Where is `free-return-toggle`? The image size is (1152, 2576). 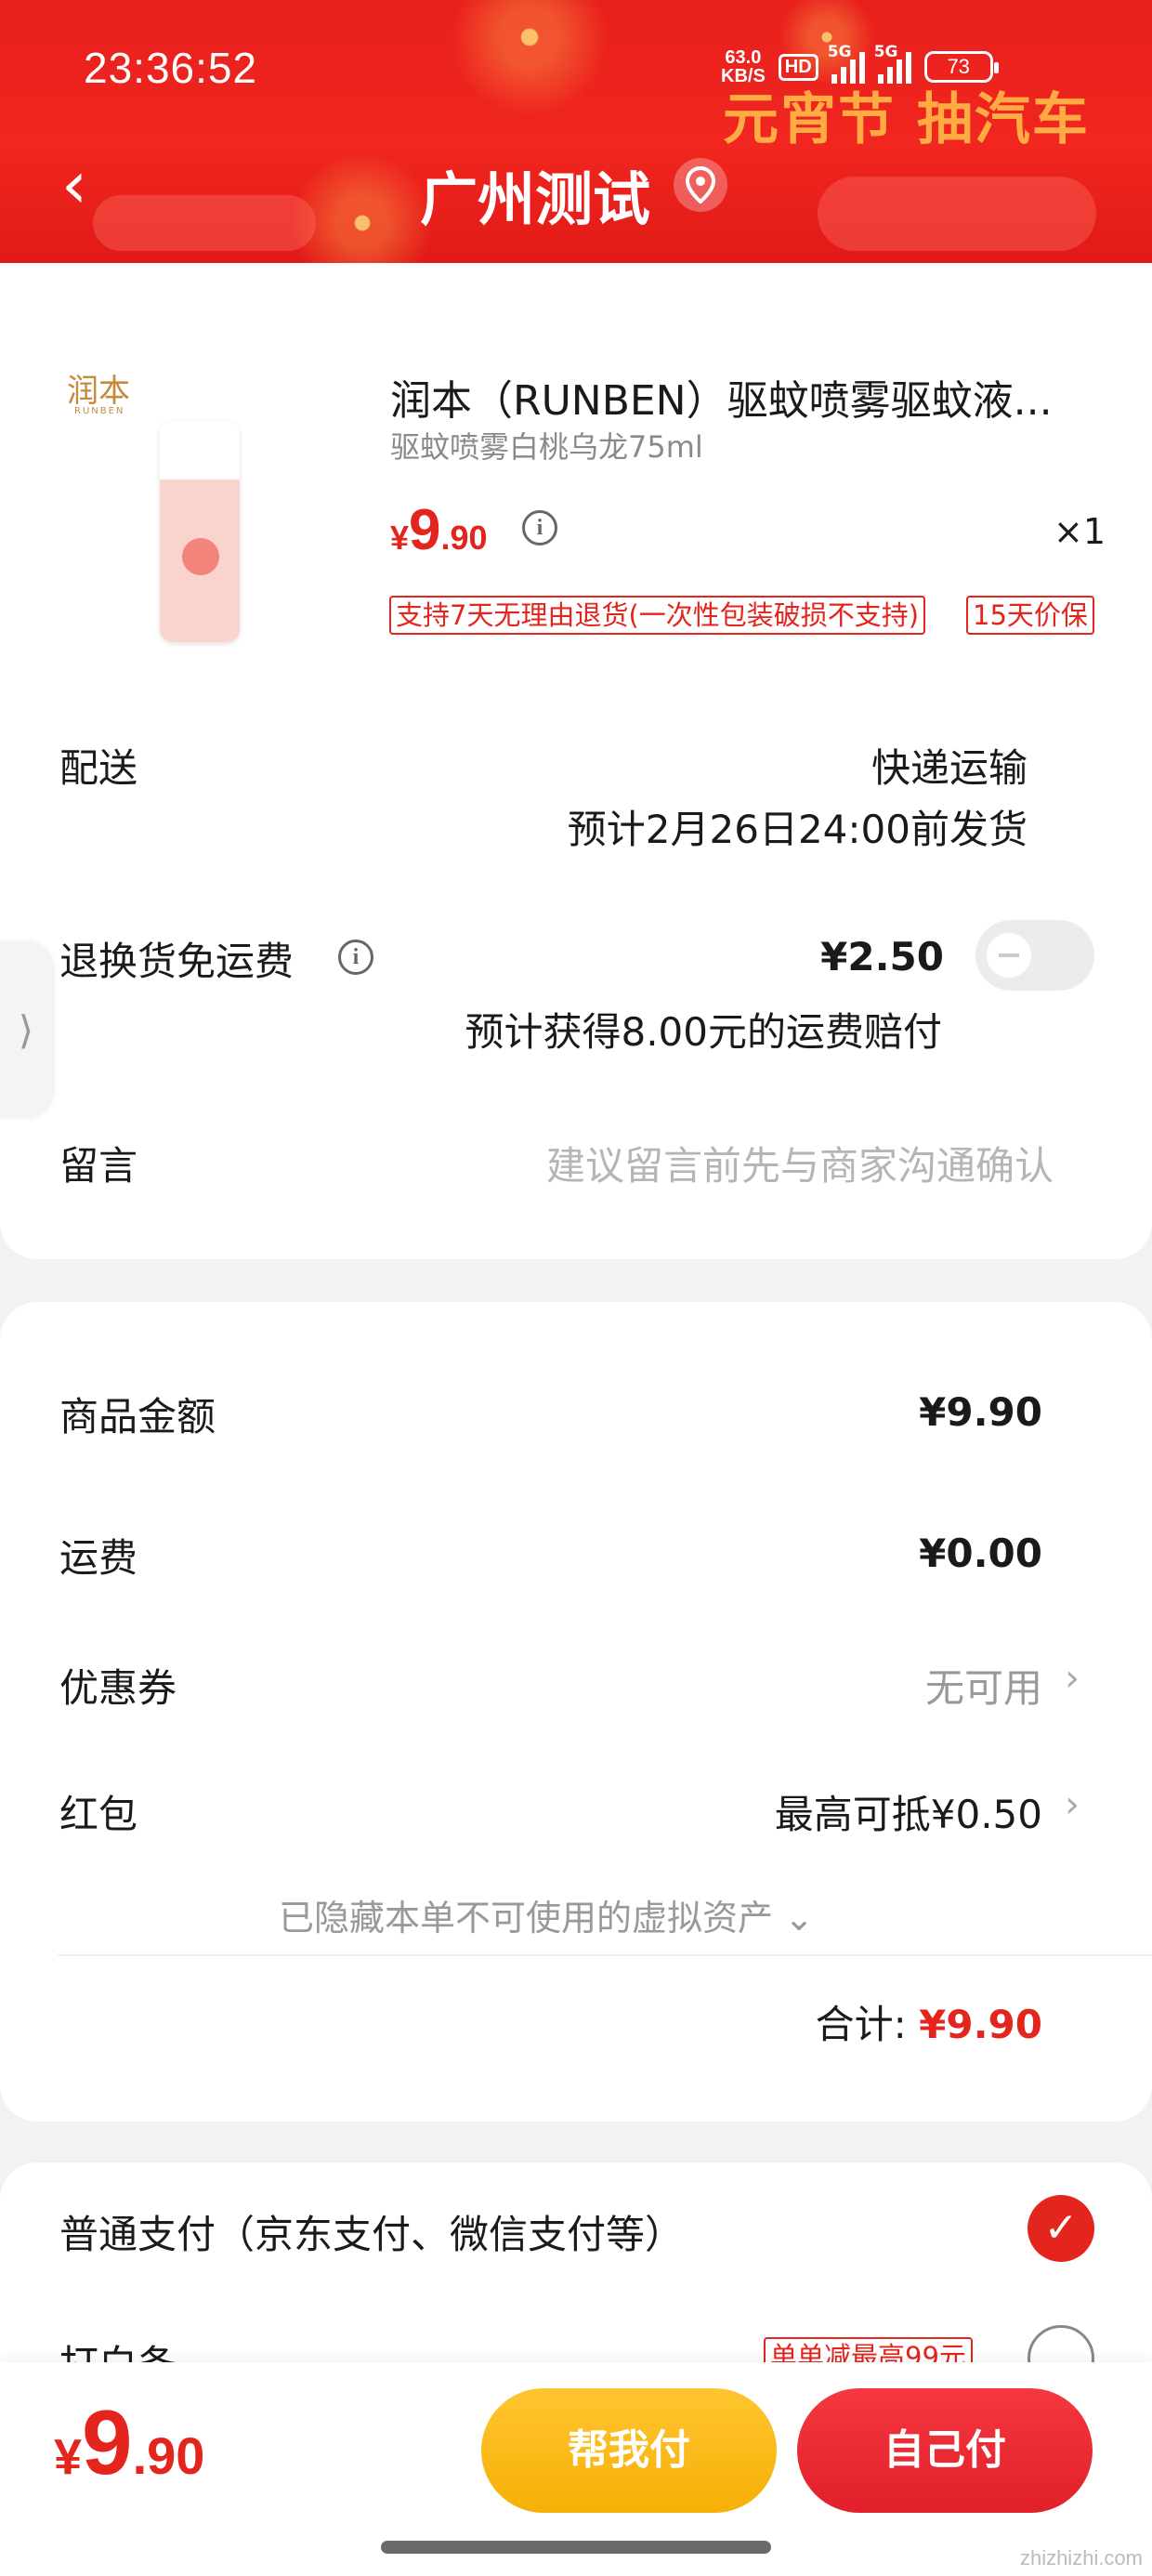 free-return-toggle is located at coordinates (1034, 955).